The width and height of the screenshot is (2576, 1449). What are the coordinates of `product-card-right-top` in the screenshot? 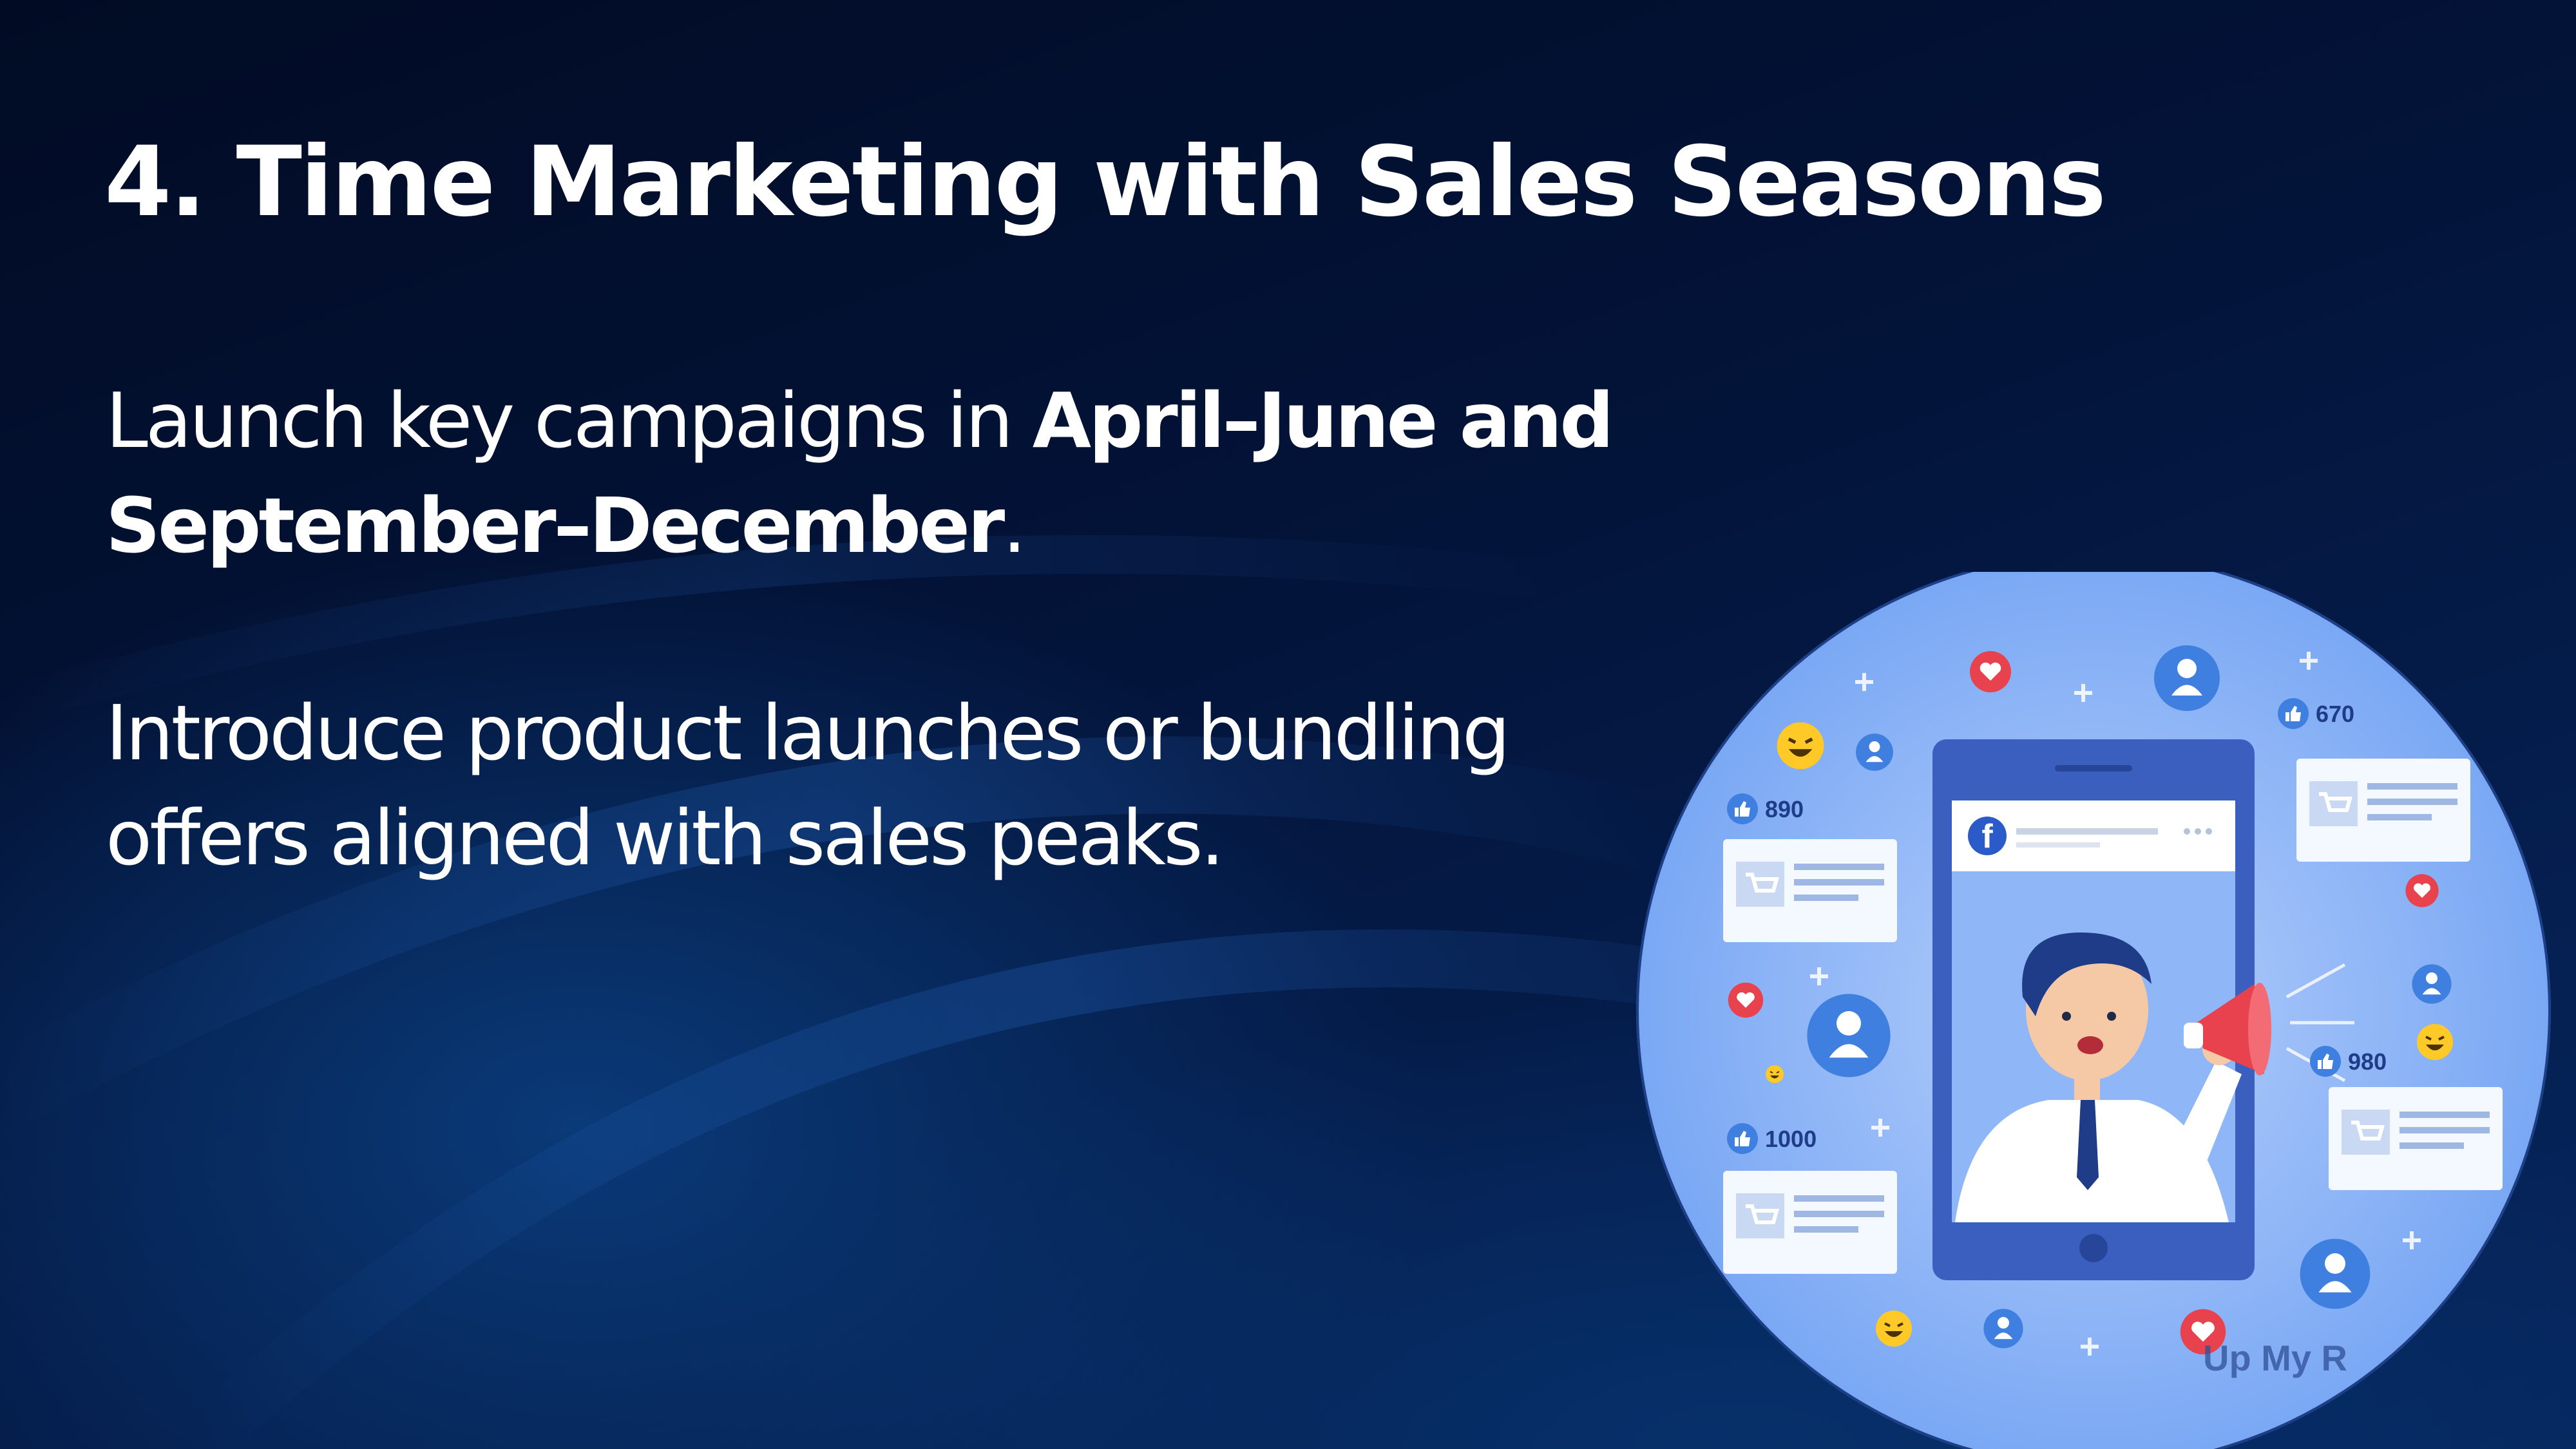 It's located at (2383, 811).